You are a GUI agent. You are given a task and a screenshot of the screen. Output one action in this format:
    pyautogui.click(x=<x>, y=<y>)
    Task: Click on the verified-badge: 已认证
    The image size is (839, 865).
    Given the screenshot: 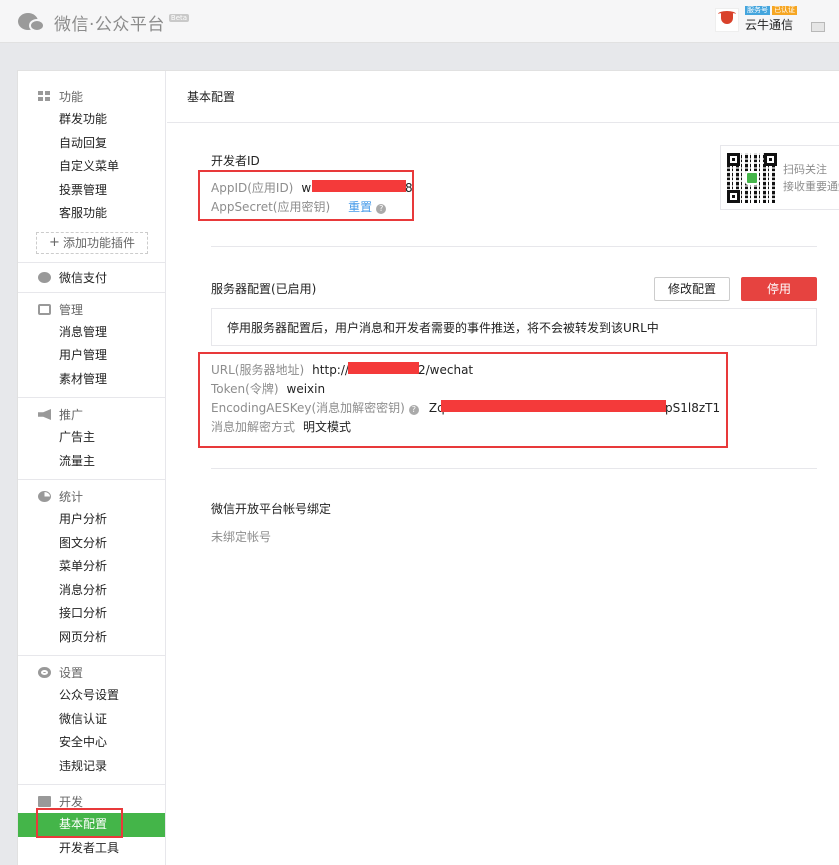 What is the action you would take?
    pyautogui.click(x=784, y=10)
    